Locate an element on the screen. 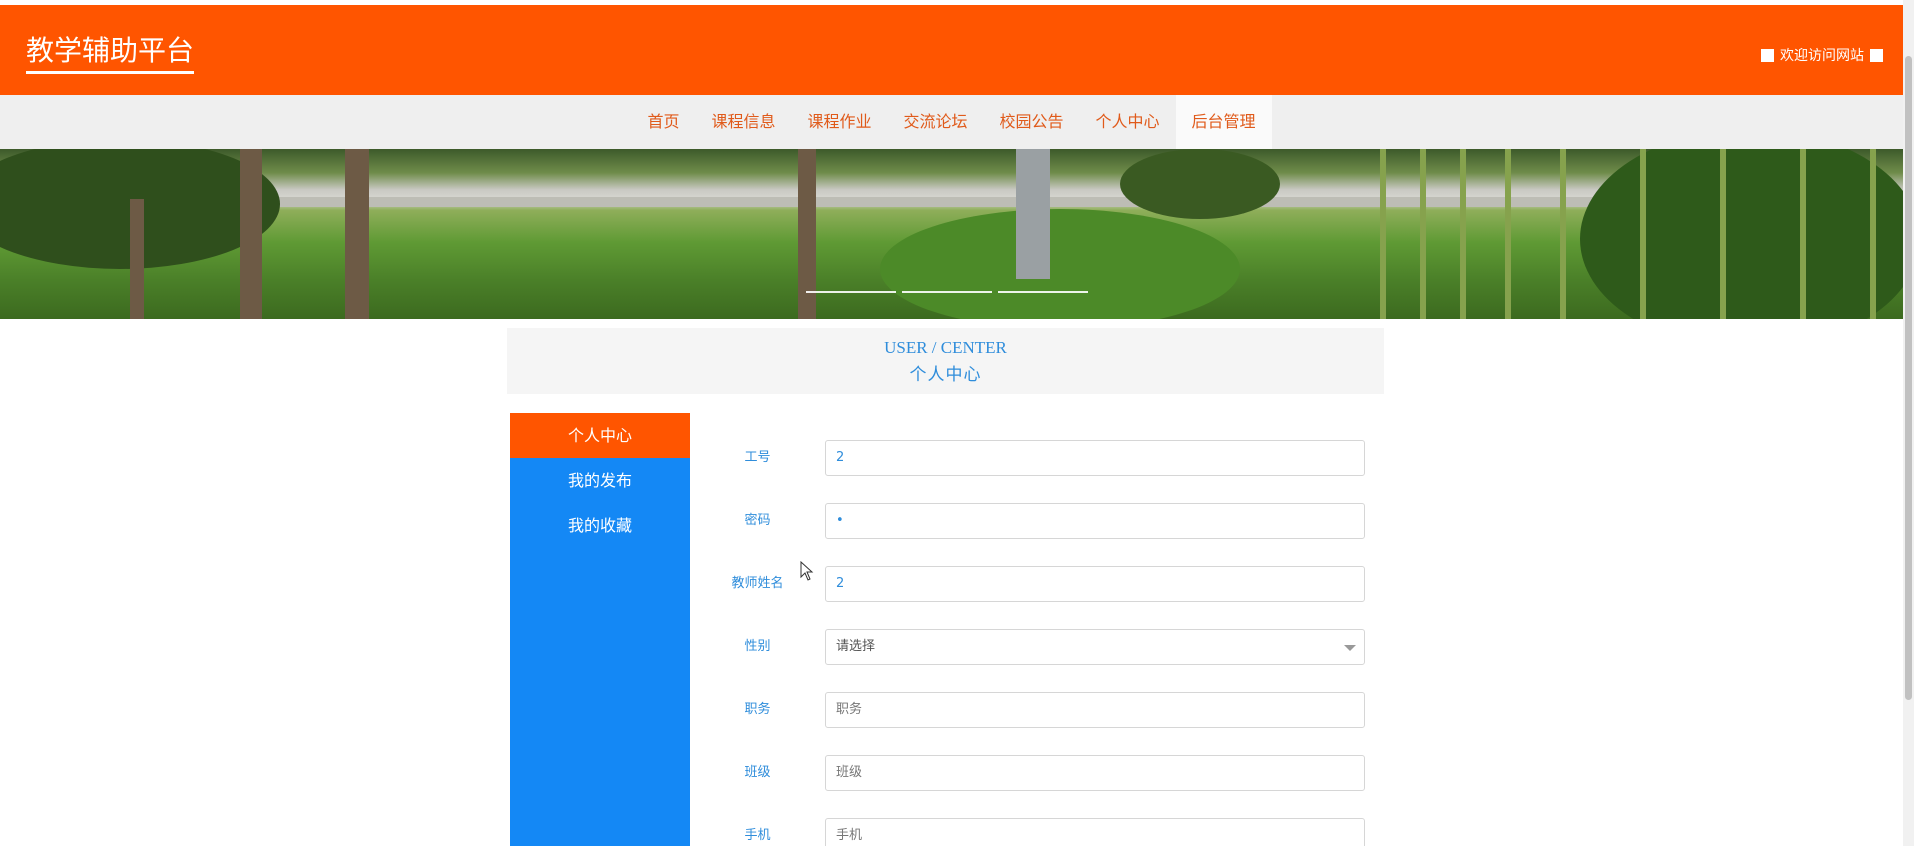 The width and height of the screenshot is (1914, 846). welcome-text: 欢迎访问网站 is located at coordinates (1822, 56).